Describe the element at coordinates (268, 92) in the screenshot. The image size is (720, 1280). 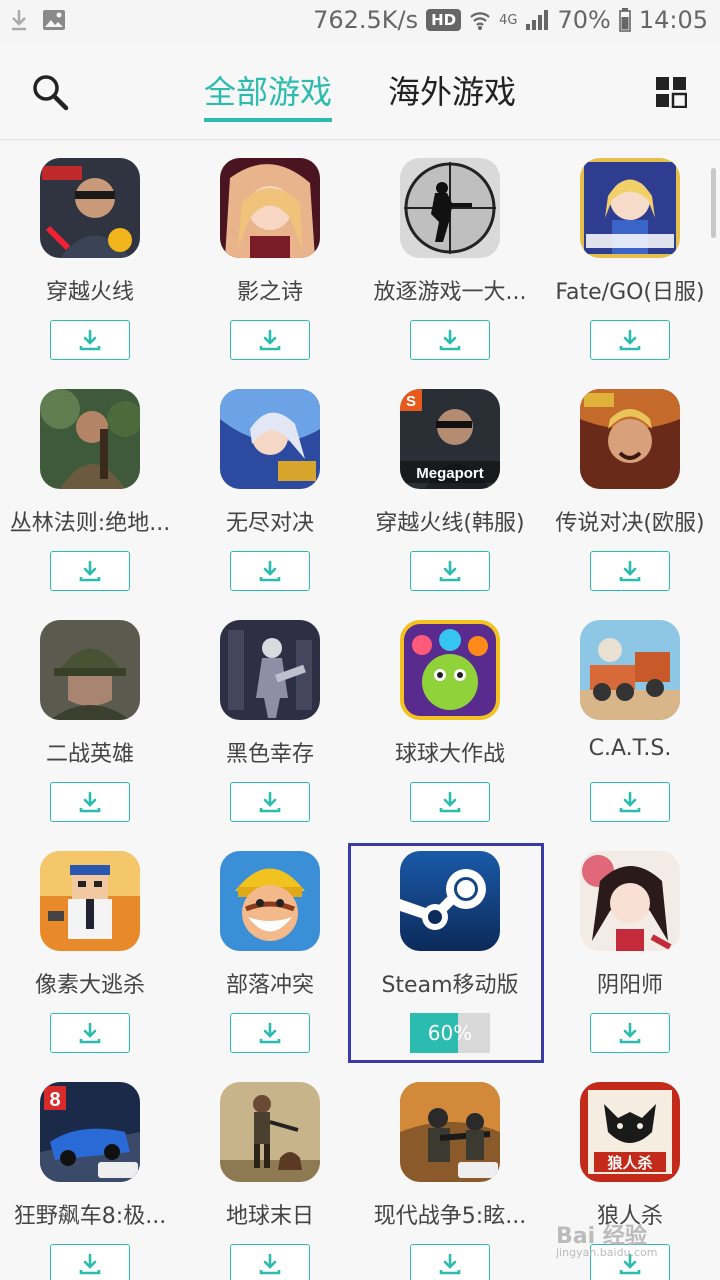
I see `tab-all-games: 全部游戏` at that location.